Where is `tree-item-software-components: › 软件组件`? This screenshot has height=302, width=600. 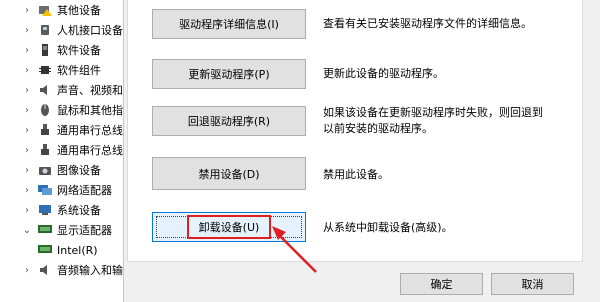 tree-item-software-components: › 软件组件 is located at coordinates (61, 70).